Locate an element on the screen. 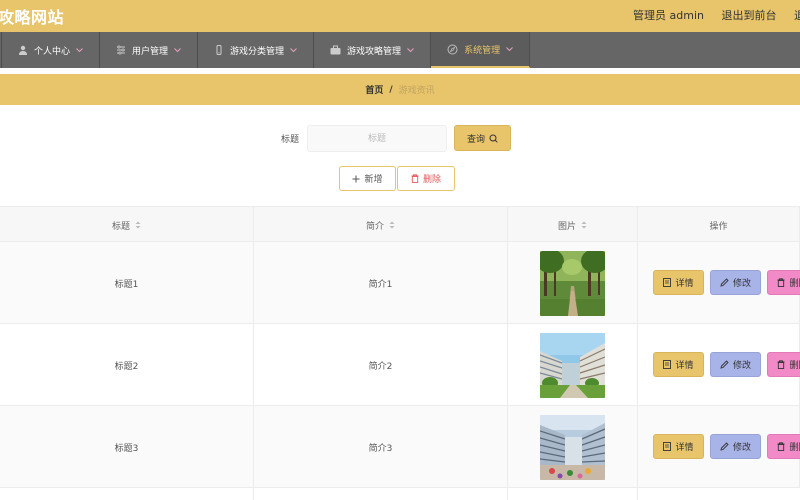  query-button: 查询 is located at coordinates (482, 138).